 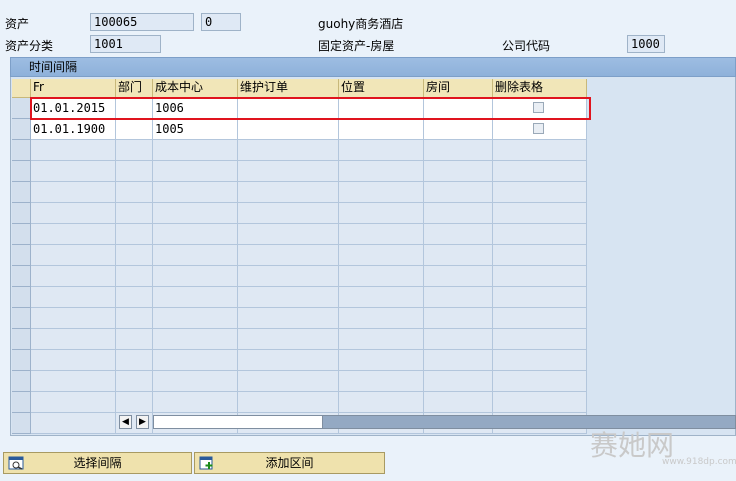 I want to click on select-interval-button: 选择间隔, so click(x=97, y=463).